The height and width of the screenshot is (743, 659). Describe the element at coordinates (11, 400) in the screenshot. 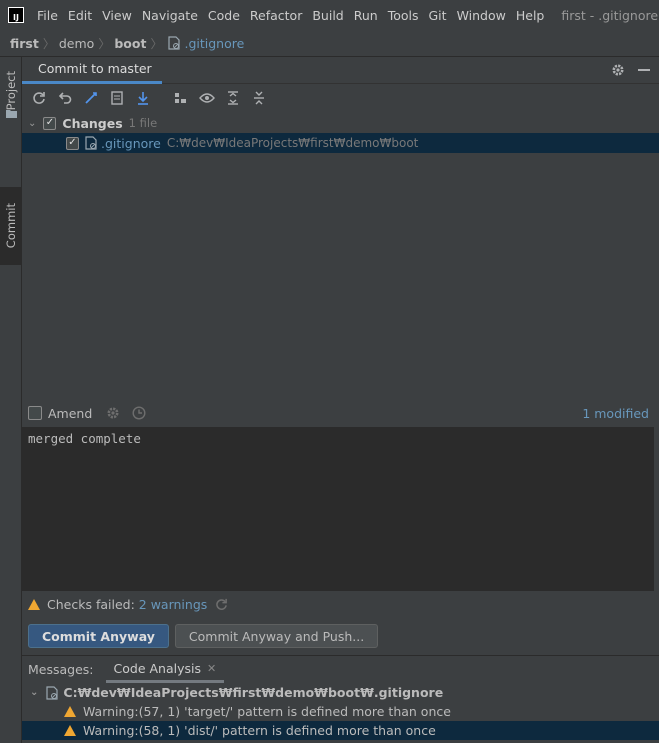

I see `left-tool-strip: Project Commit` at that location.